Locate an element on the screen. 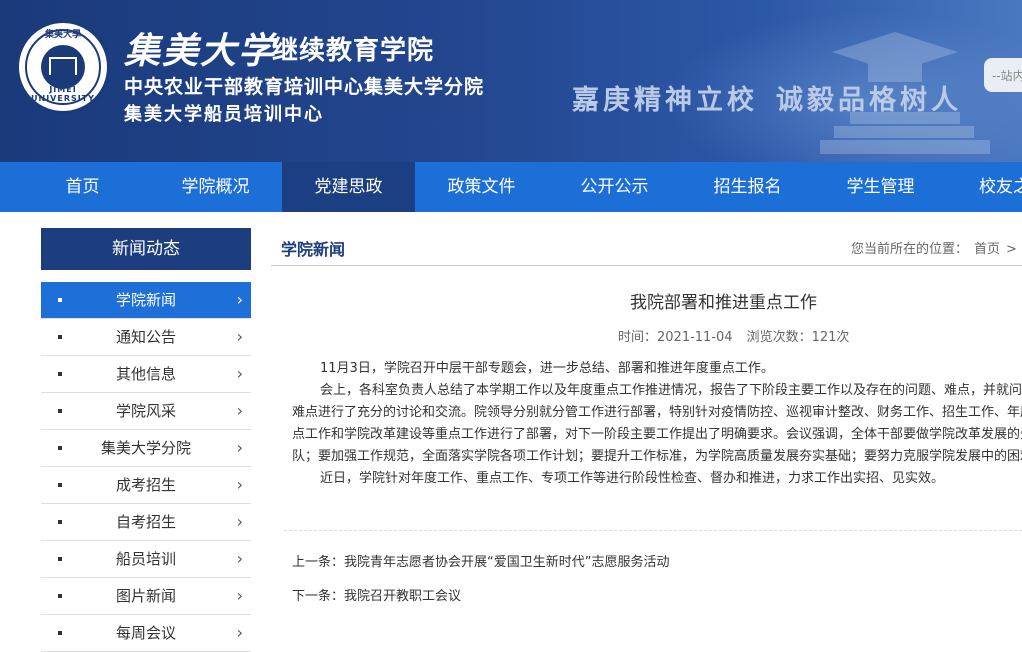 This screenshot has width=1022, height=652. sidebar-item-label: 集美大学分院 is located at coordinates (145, 448).